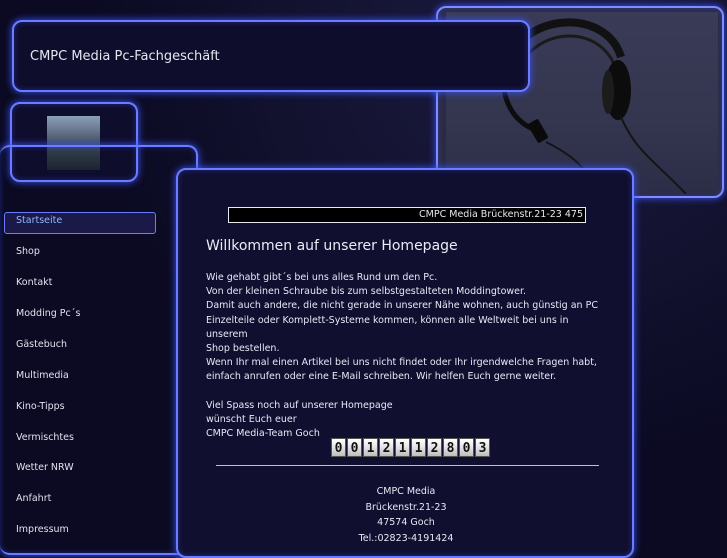 The height and width of the screenshot is (558, 727). What do you see at coordinates (251, 420) in the screenshot?
I see `closing-line: wünscht Euch euer` at bounding box center [251, 420].